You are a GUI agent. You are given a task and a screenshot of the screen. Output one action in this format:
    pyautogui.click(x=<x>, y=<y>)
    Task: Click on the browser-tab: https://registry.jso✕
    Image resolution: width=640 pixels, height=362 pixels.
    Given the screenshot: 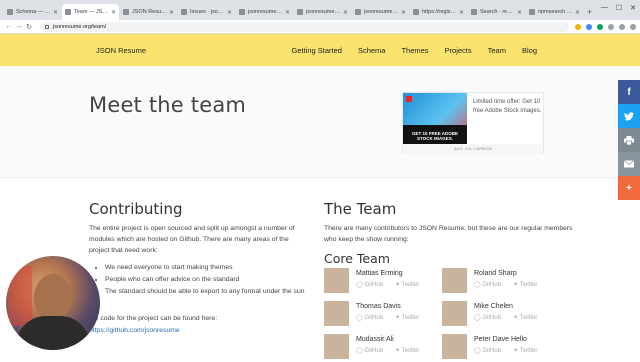 What is the action you would take?
    pyautogui.click(x=438, y=12)
    